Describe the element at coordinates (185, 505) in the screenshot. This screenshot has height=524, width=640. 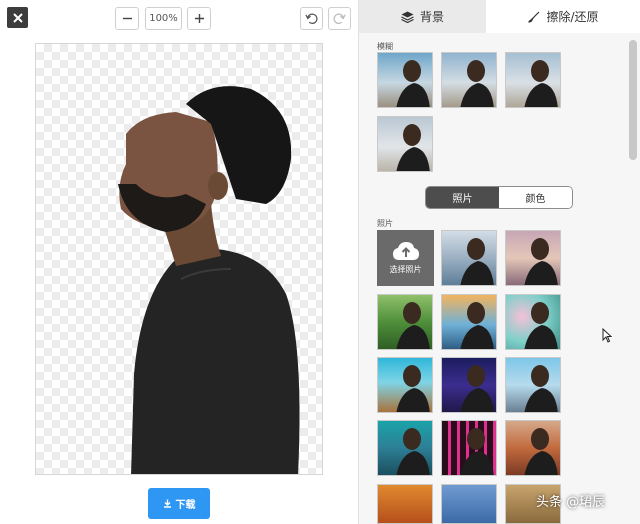
I see `download-label: 下载` at that location.